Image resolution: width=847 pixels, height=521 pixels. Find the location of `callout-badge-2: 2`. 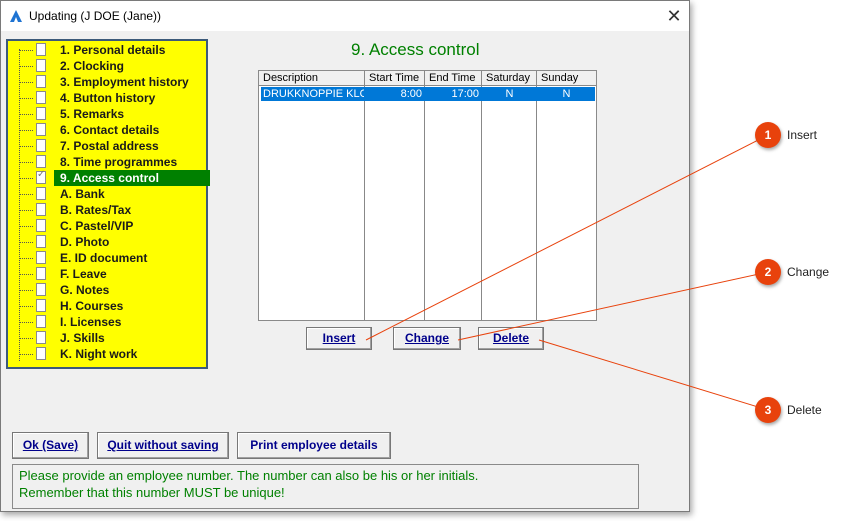

callout-badge-2: 2 is located at coordinates (768, 272).